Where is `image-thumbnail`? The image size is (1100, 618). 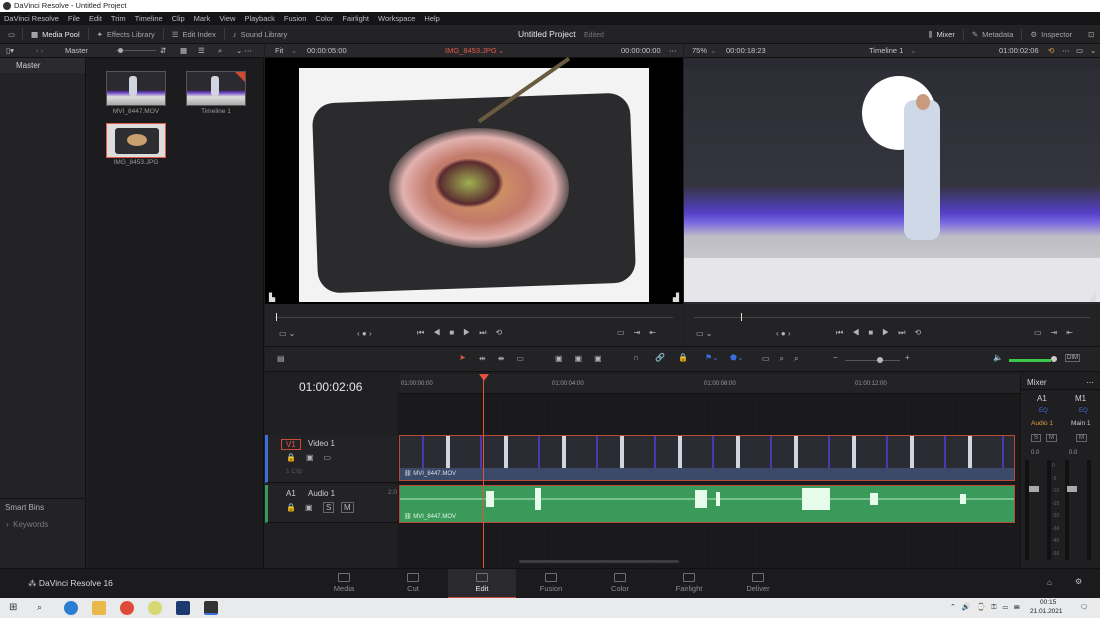 image-thumbnail is located at coordinates (136, 140).